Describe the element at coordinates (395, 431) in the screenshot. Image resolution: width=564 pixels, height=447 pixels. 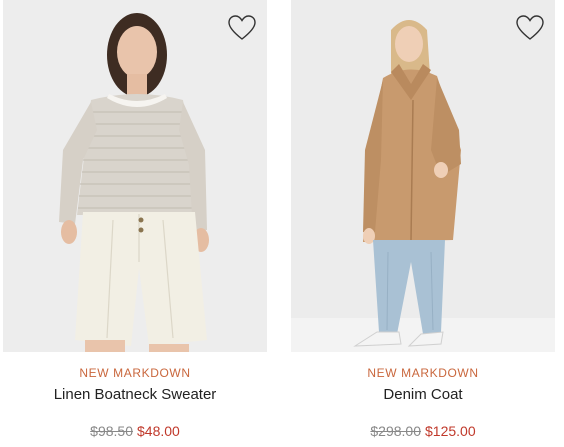
I see `original-price: $298.00` at that location.